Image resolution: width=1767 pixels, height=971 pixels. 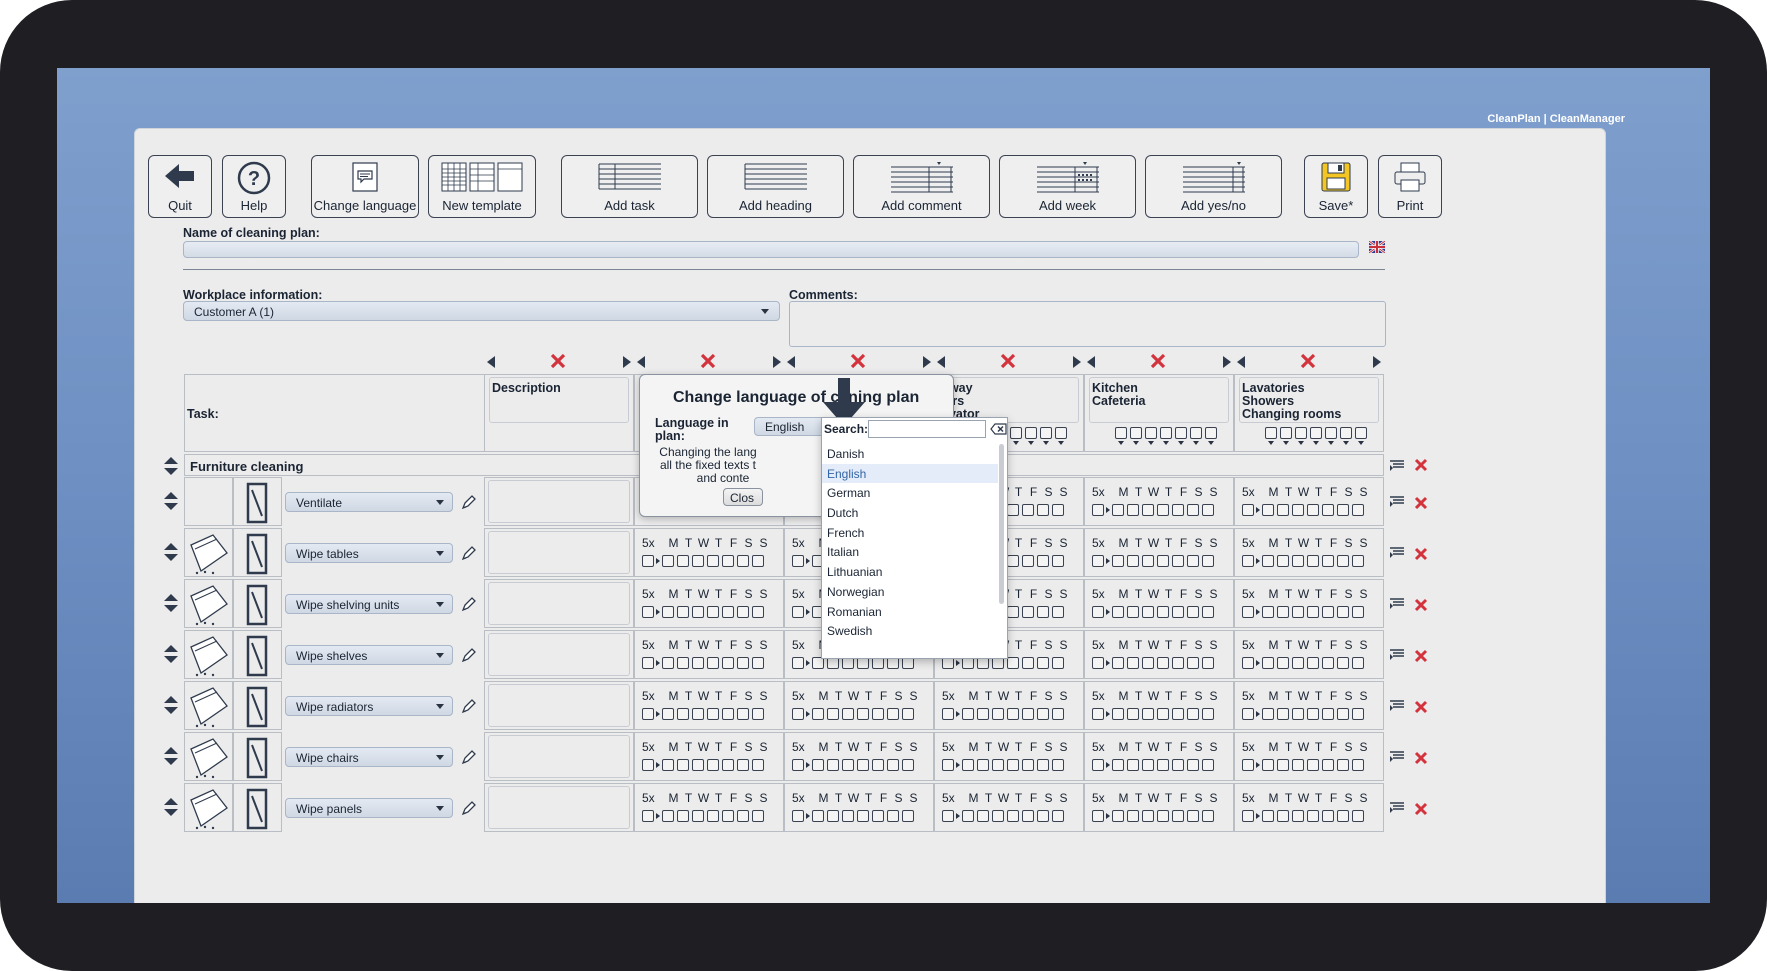 I want to click on language-option: Norwegian, so click(x=910, y=592).